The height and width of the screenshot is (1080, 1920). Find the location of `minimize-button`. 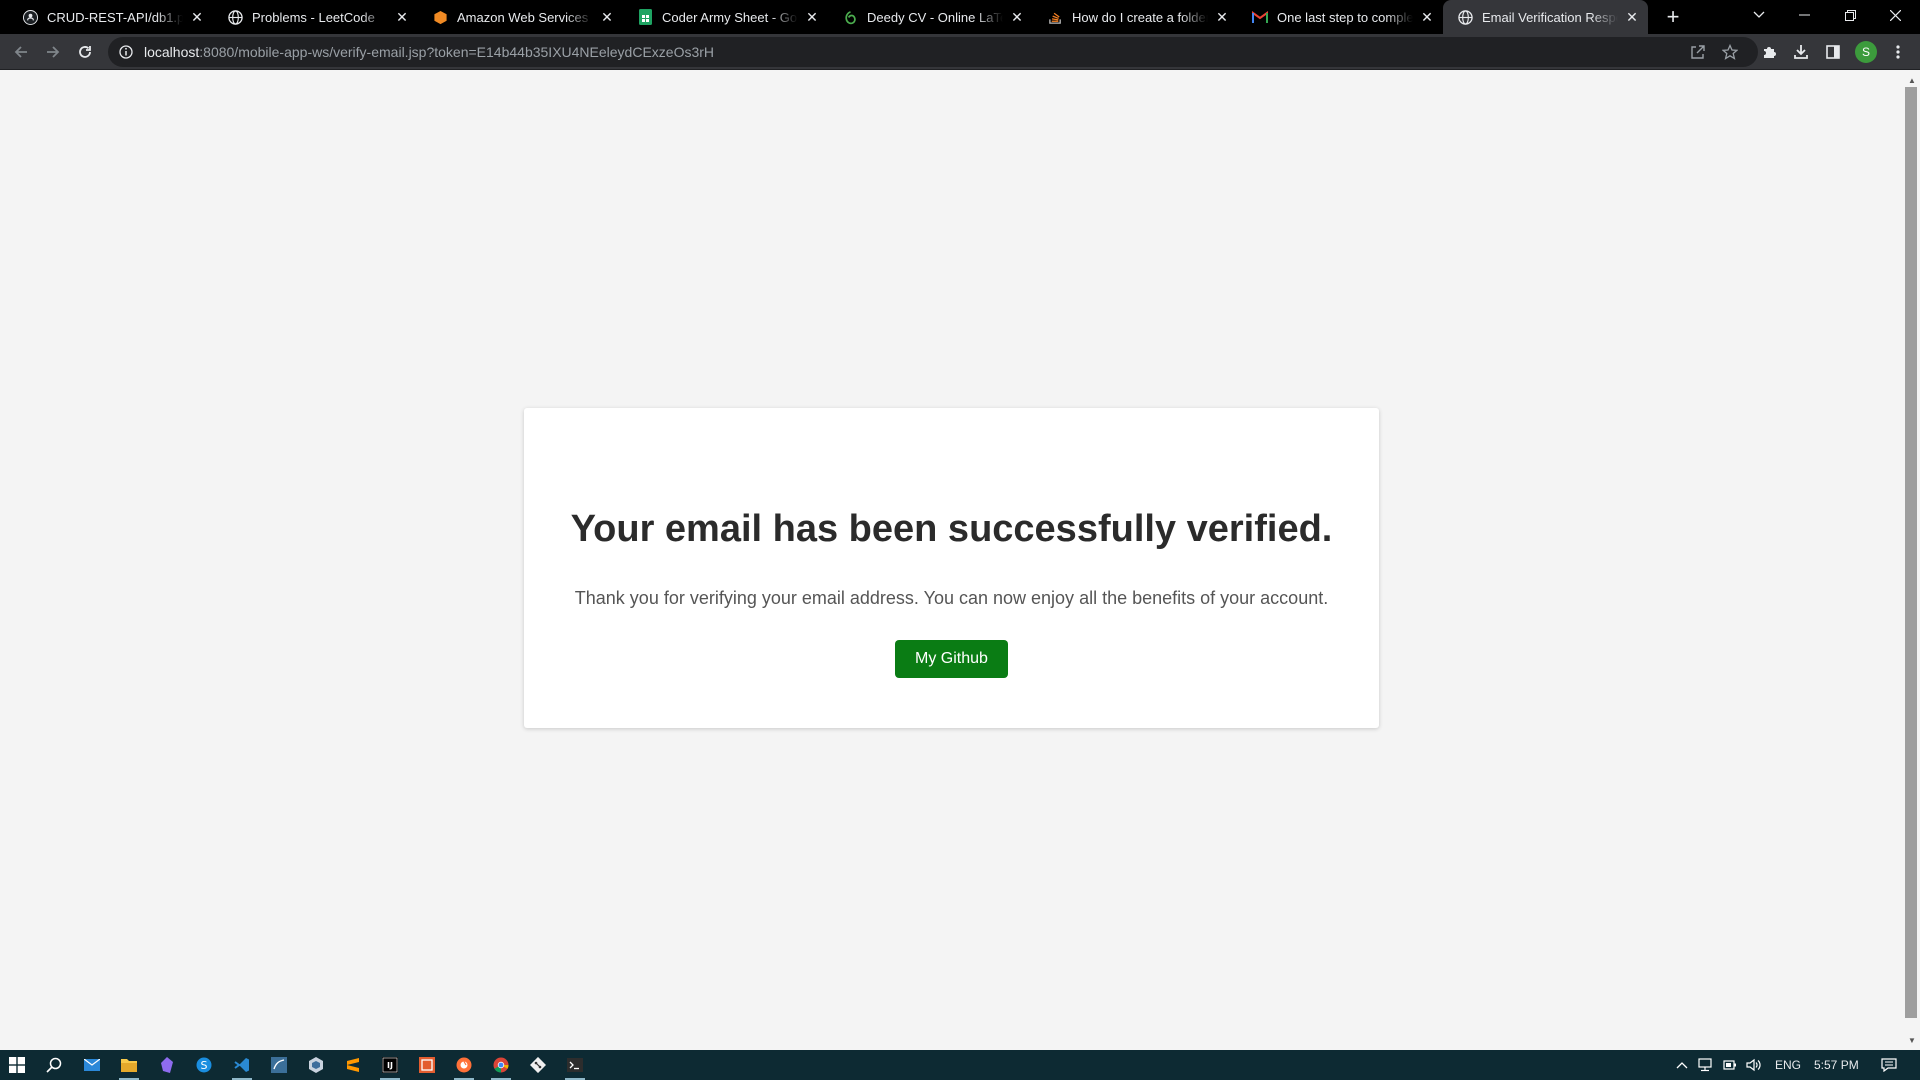

minimize-button is located at coordinates (1804, 15).